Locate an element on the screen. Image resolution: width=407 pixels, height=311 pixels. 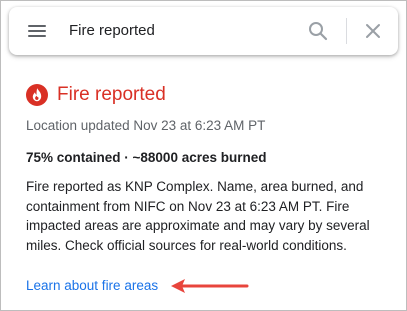
learn-about-fire-areas-link: Learn about fire areas is located at coordinates (92, 286).